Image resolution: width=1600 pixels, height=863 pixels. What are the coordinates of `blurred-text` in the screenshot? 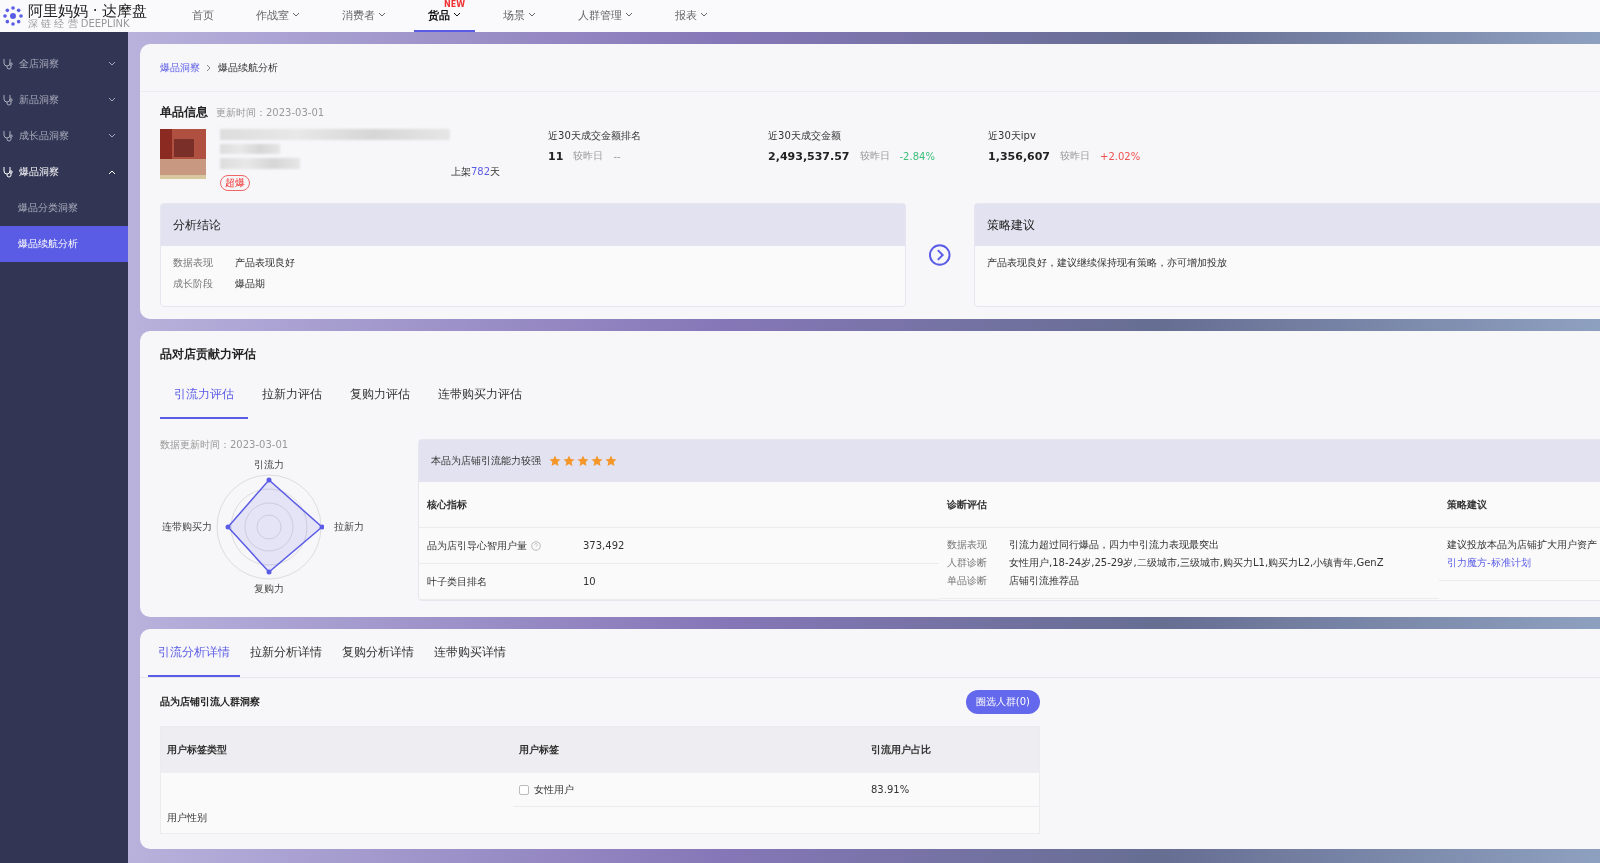 It's located at (250, 149).